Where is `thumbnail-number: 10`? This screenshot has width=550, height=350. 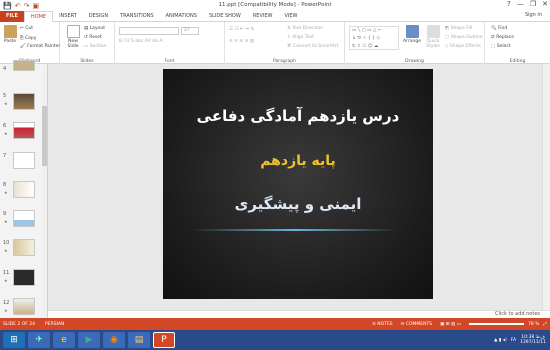
thumbnail-number: 10 is located at coordinates (6, 243).